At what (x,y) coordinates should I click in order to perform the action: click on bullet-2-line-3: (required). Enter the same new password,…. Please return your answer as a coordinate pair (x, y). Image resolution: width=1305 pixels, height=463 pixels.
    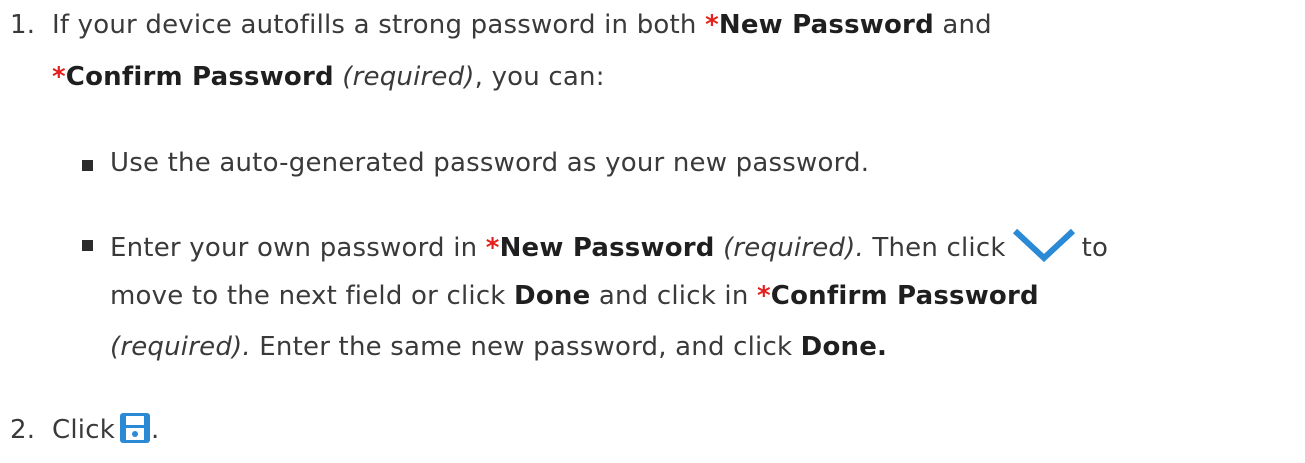
    Looking at the image, I should click on (499, 347).